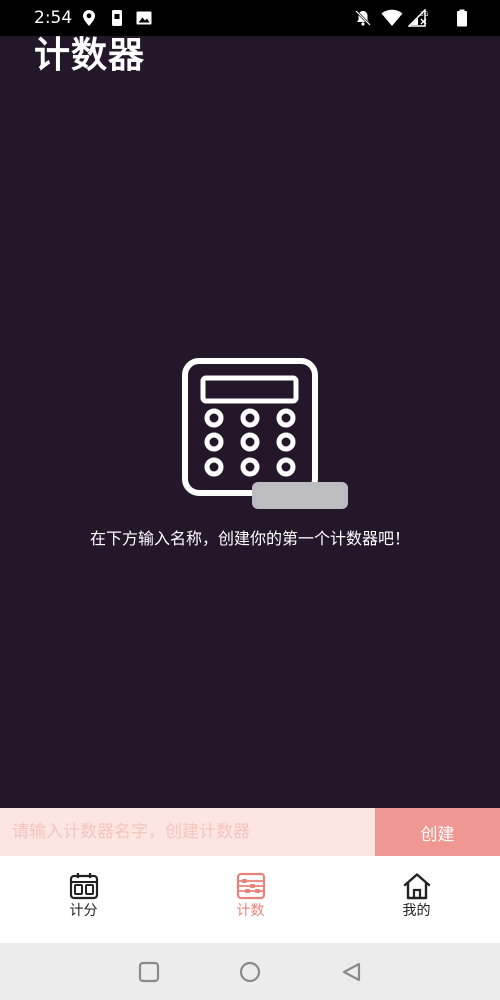 This screenshot has height=1000, width=500. What do you see at coordinates (144, 18) in the screenshot?
I see `image-icon` at bounding box center [144, 18].